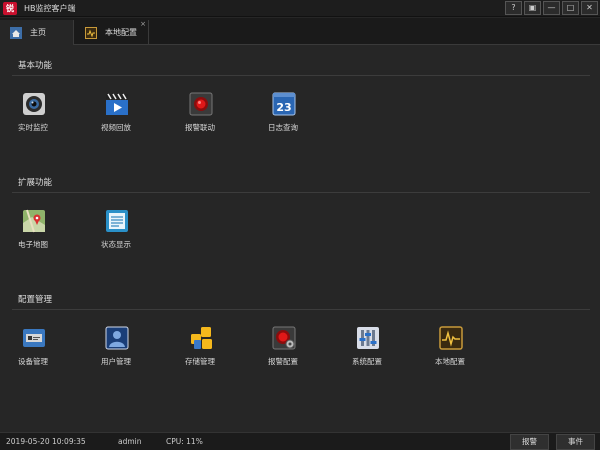 This screenshot has width=600, height=450. What do you see at coordinates (300, 441) in the screenshot?
I see `status-bar: 2019-05-20 10:09:35 admin CPU: 11% 报警 事件` at bounding box center [300, 441].